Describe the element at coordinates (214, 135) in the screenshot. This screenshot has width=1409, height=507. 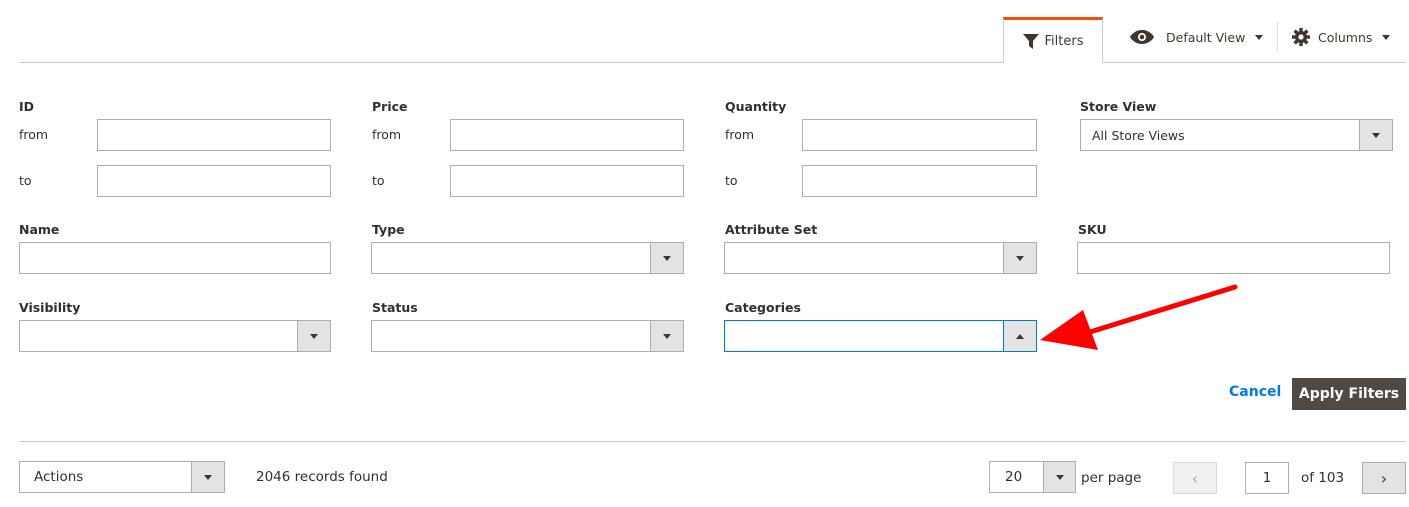
I see `id-from-input` at that location.